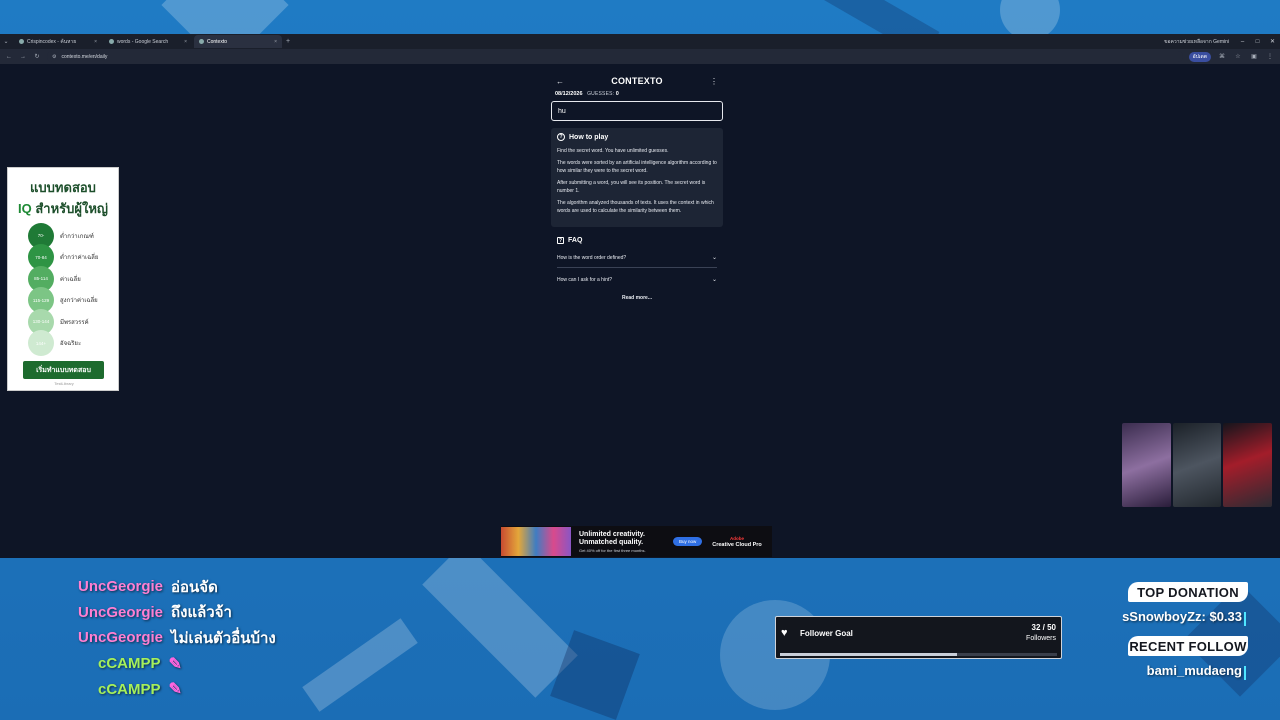 This screenshot has height=720, width=1280. I want to click on chat-message: UncGeorgie ไม่เล่นตัวอื่นบ้าง, so click(177, 638).